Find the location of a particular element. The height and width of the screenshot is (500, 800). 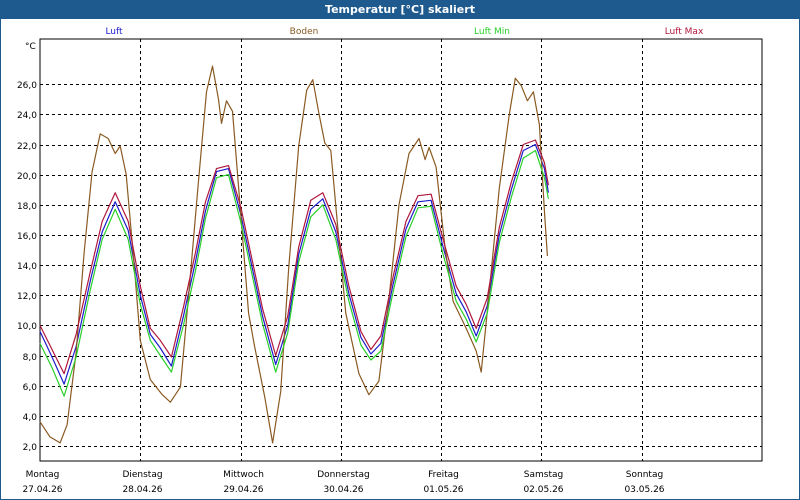

x-tick-date: 01.05.26 is located at coordinates (443, 490).